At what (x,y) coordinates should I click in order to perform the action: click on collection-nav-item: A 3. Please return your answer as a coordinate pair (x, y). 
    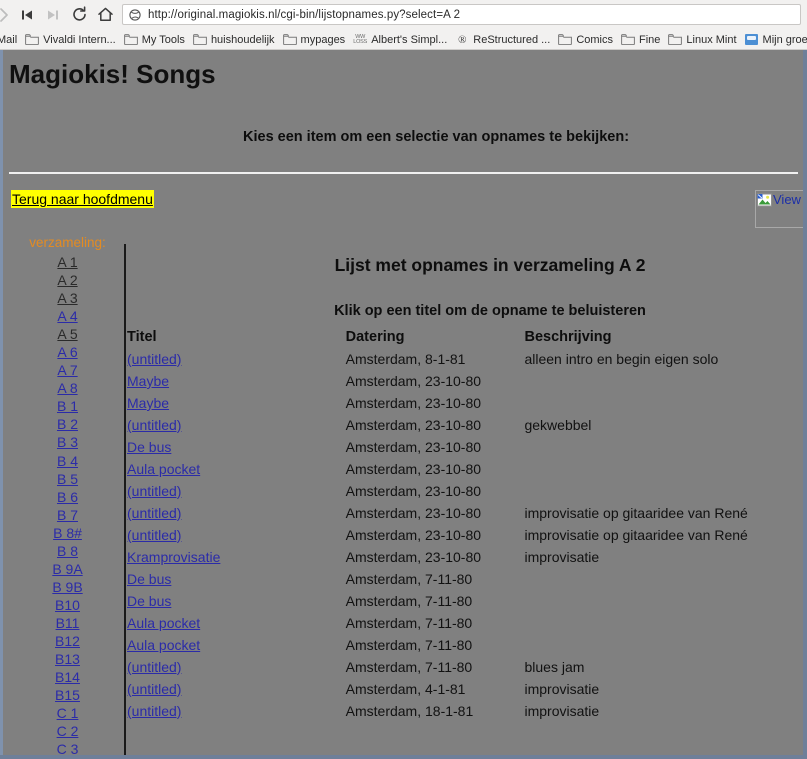
    Looking at the image, I should click on (62, 298).